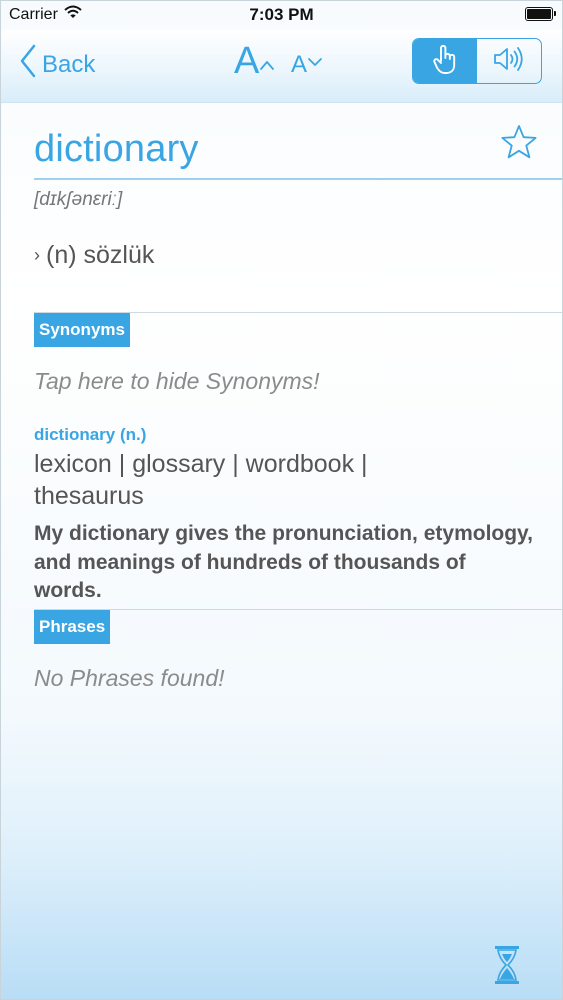  I want to click on synonyms-toggle-hint: Tap here to hide Synonyms!, so click(177, 381).